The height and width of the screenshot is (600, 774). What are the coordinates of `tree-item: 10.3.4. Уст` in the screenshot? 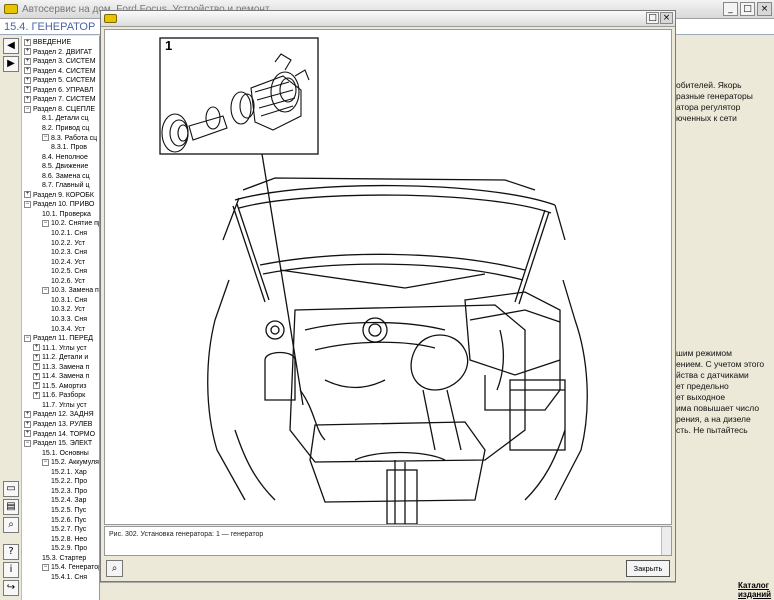 It's located at (68, 330).